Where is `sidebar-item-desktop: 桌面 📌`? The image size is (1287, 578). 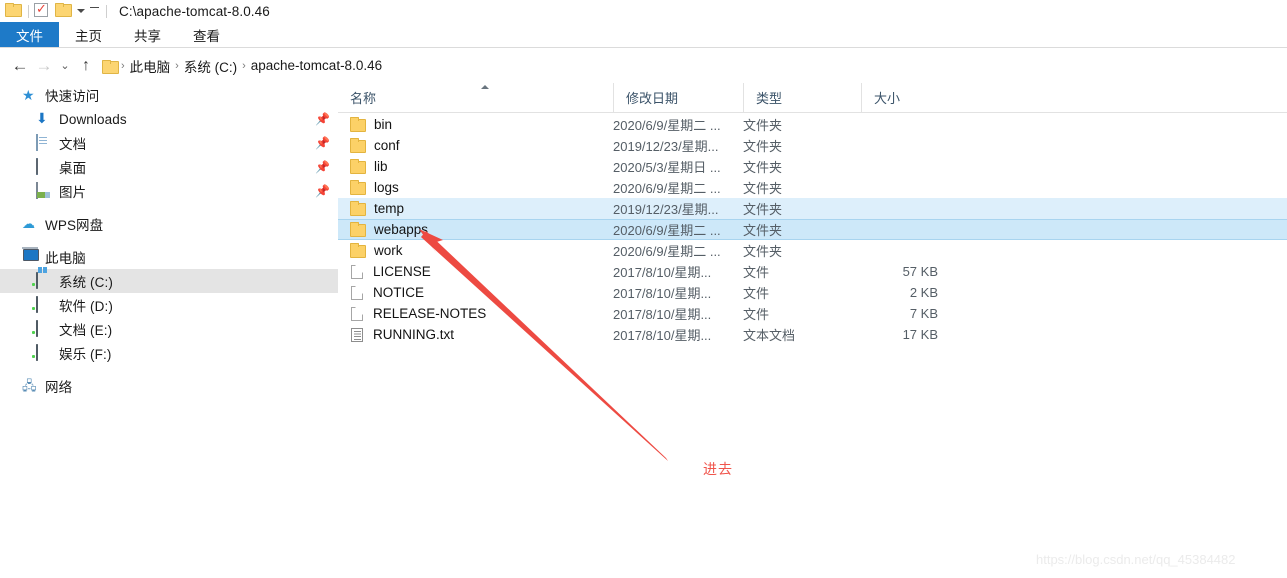 sidebar-item-desktop: 桌面 📌 is located at coordinates (169, 167).